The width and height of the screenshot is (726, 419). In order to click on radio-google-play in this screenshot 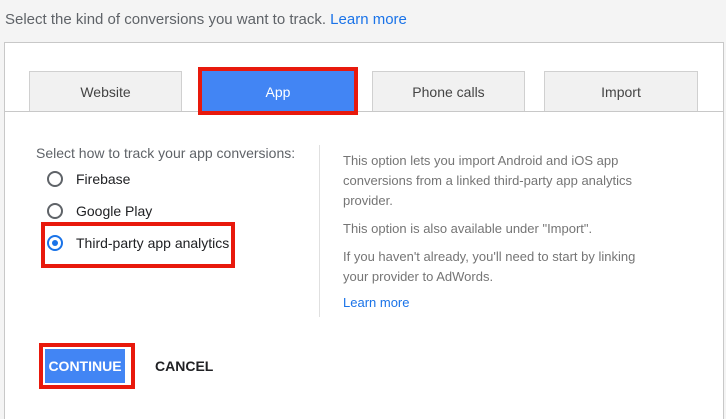, I will do `click(55, 211)`.